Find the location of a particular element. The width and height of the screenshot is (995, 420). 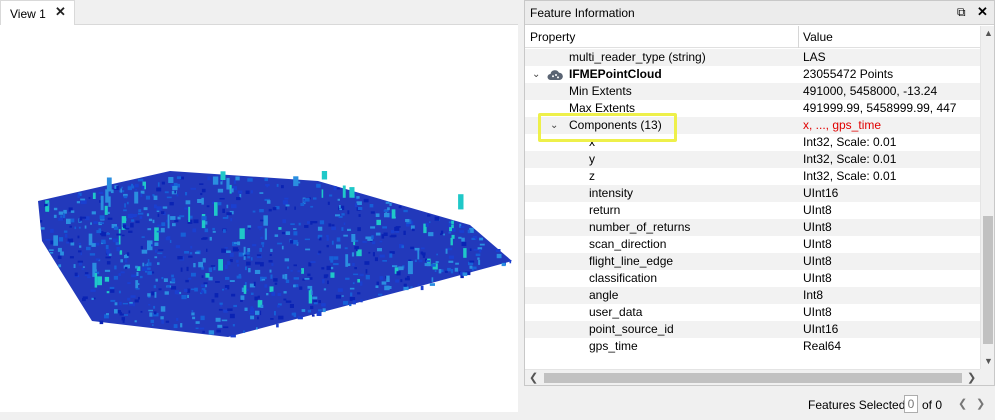

property-name: z is located at coordinates (592, 176).